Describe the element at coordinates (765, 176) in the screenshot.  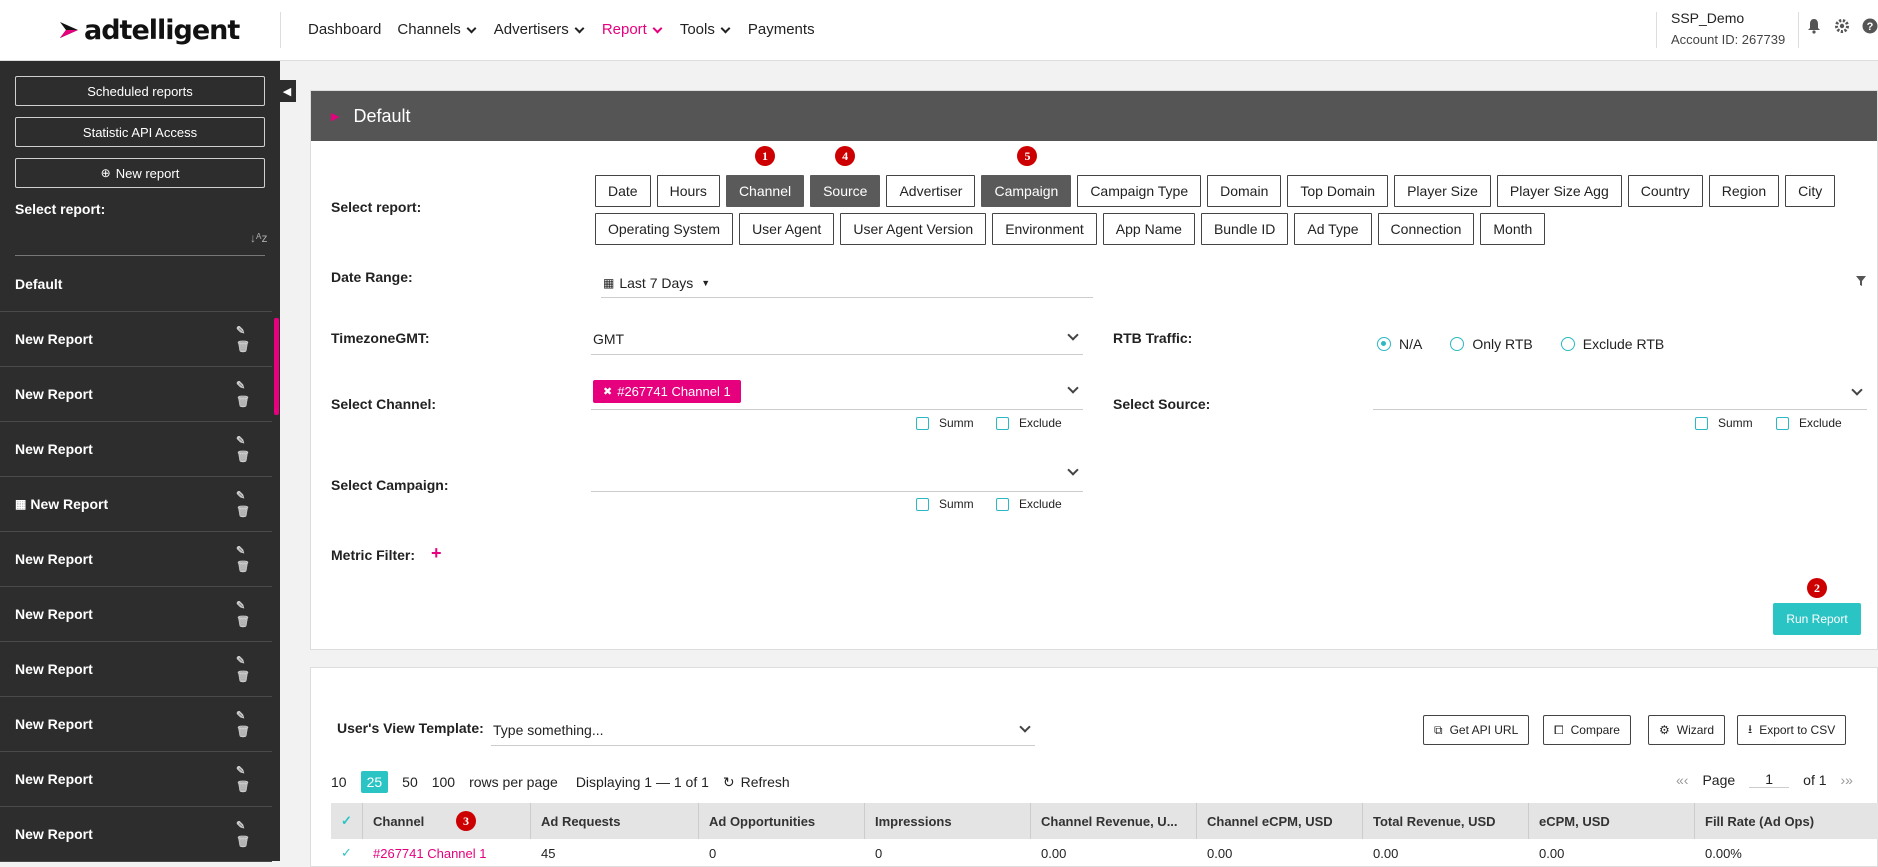
I see `tag-channel: Channel 1` at that location.